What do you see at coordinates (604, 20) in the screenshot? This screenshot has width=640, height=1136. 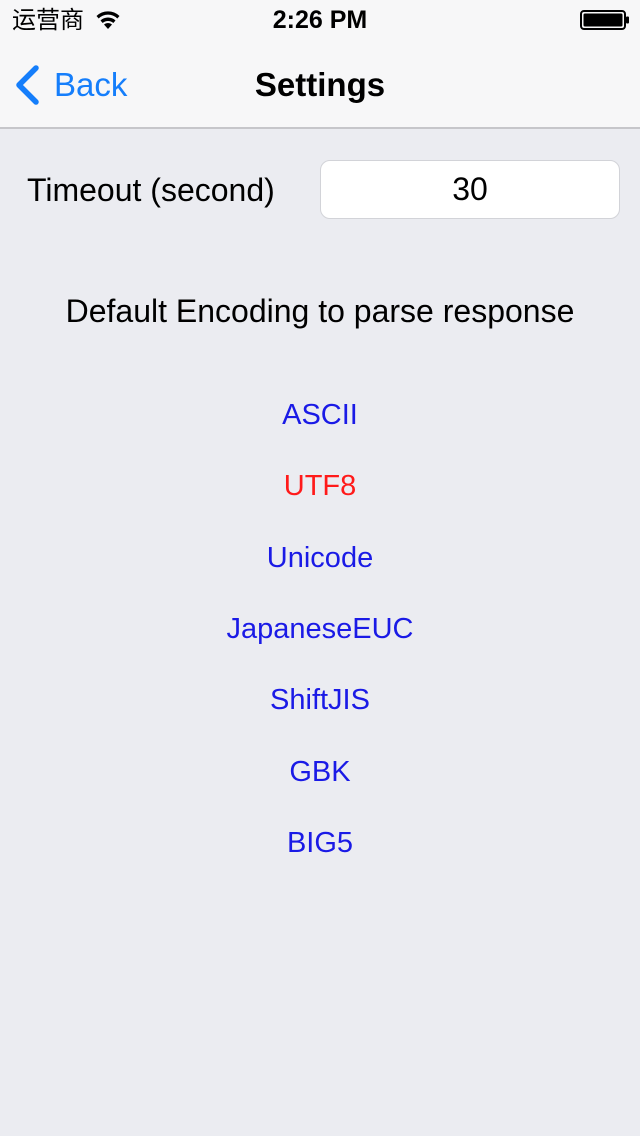 I see `battery-icon` at bounding box center [604, 20].